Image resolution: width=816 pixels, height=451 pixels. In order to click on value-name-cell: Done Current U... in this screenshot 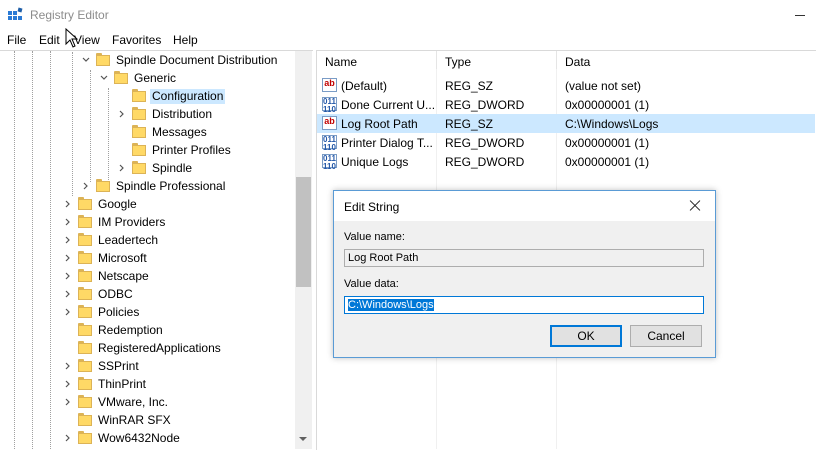, I will do `click(388, 105)`.